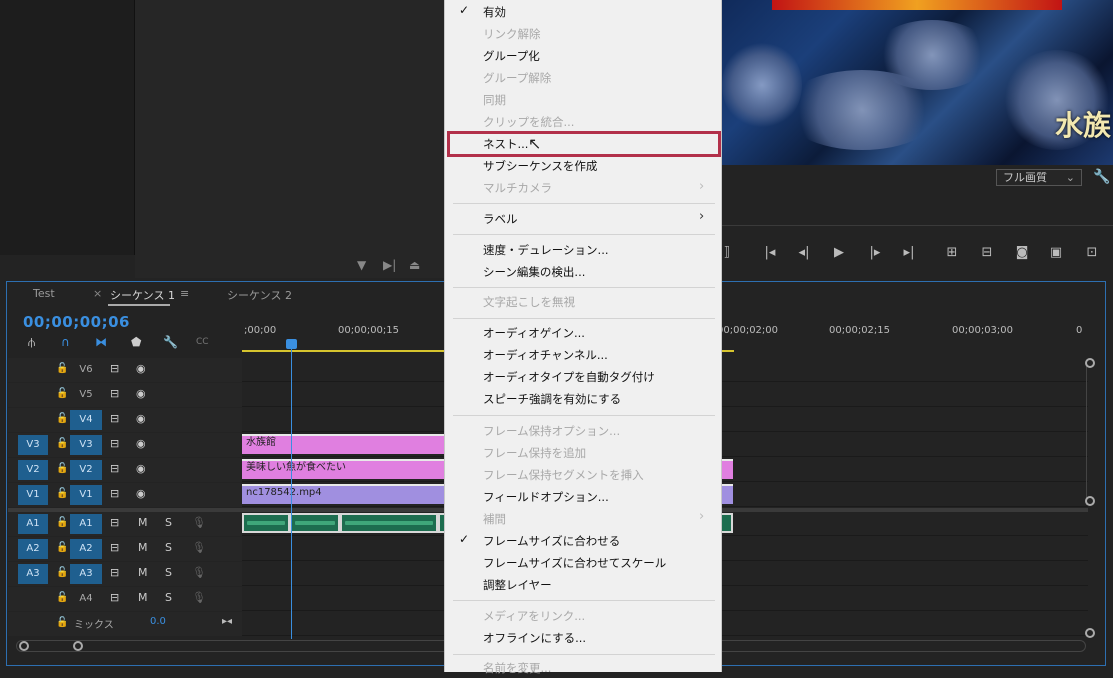  What do you see at coordinates (917, 219) in the screenshot?
I see `program-time-ruler` at bounding box center [917, 219].